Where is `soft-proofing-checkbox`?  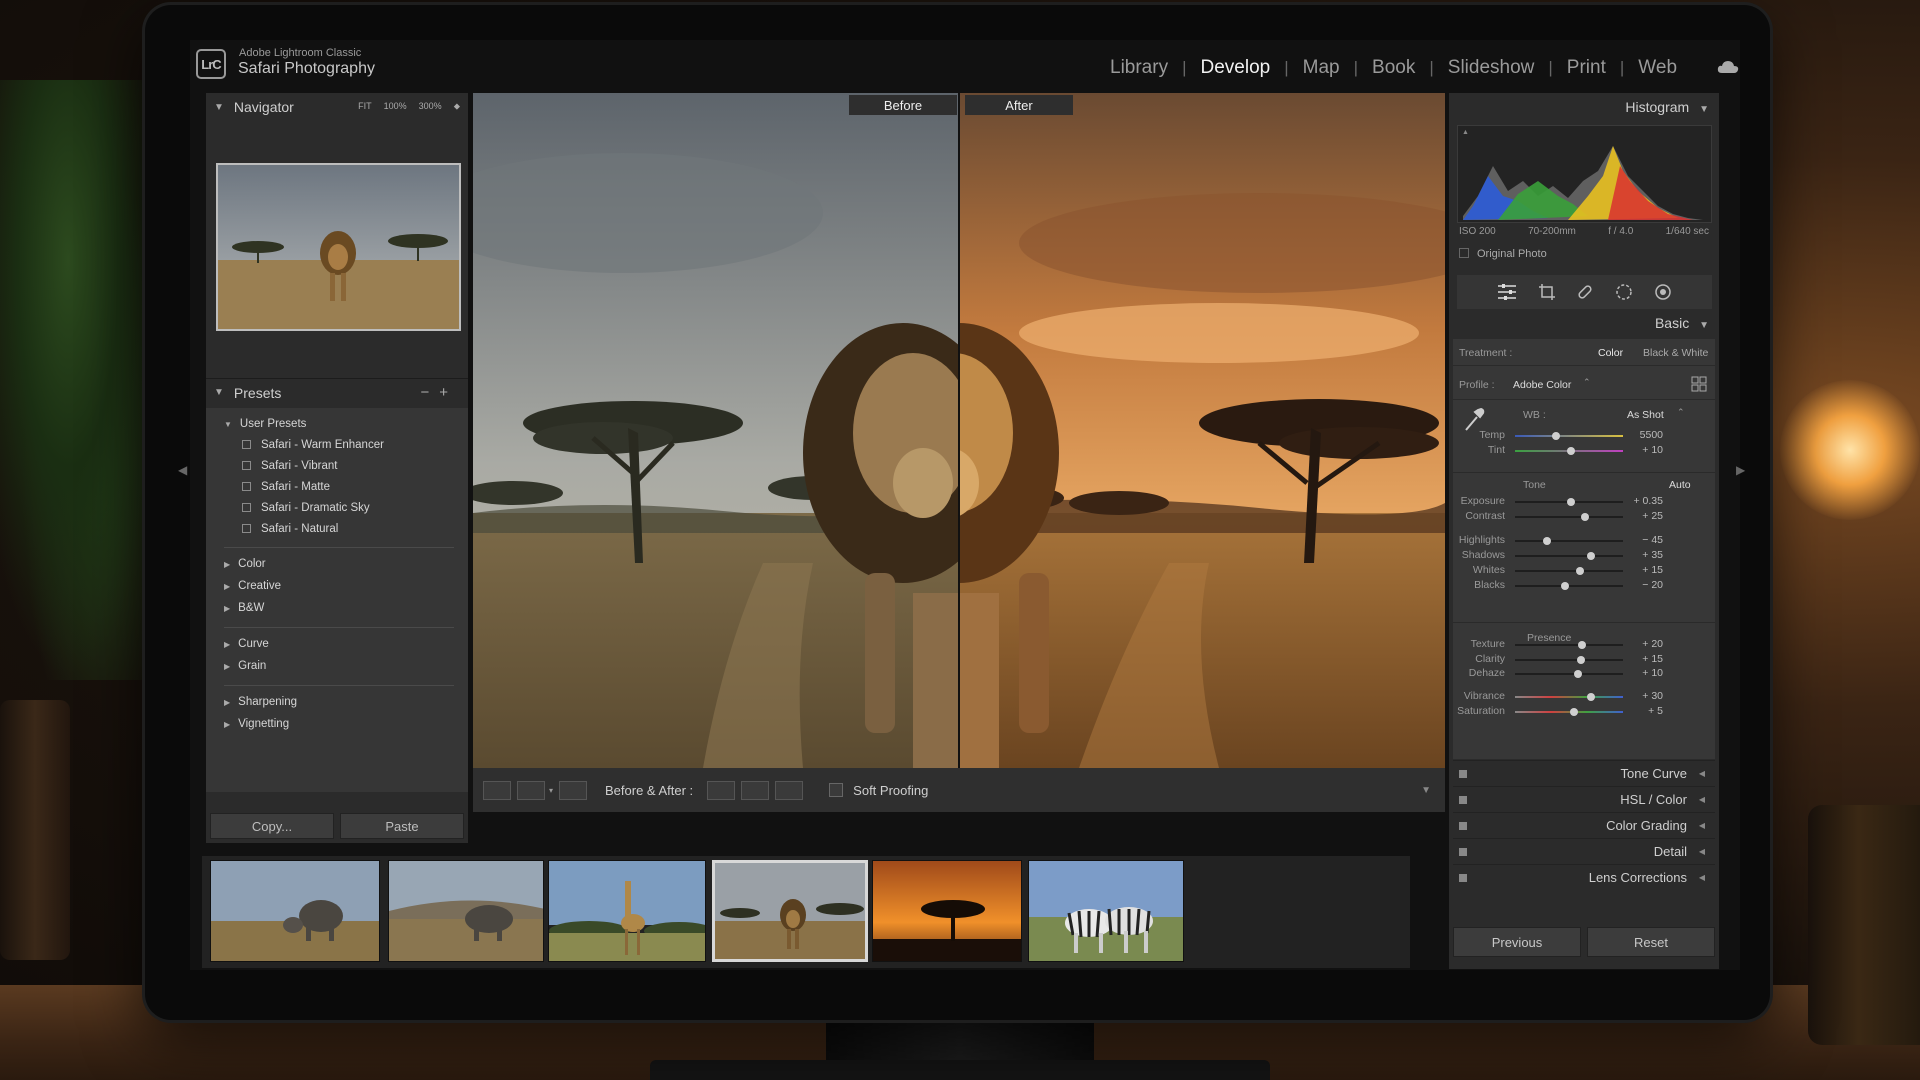 soft-proofing-checkbox is located at coordinates (836, 790).